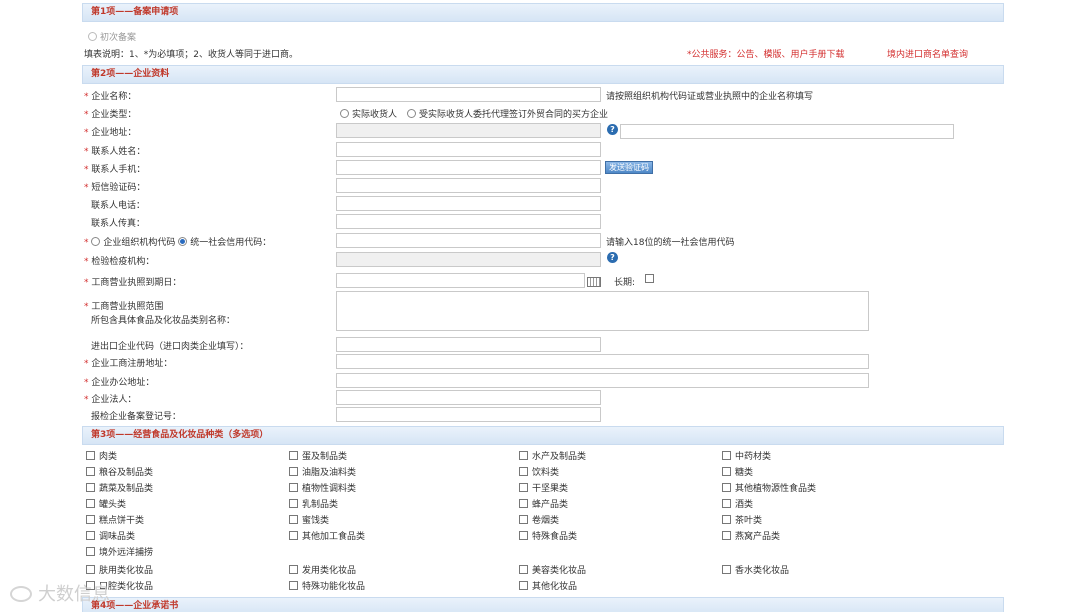  I want to click on type-opt2: 受实际收货人委托代理签订外贸合同的买方企业, so click(507, 113).